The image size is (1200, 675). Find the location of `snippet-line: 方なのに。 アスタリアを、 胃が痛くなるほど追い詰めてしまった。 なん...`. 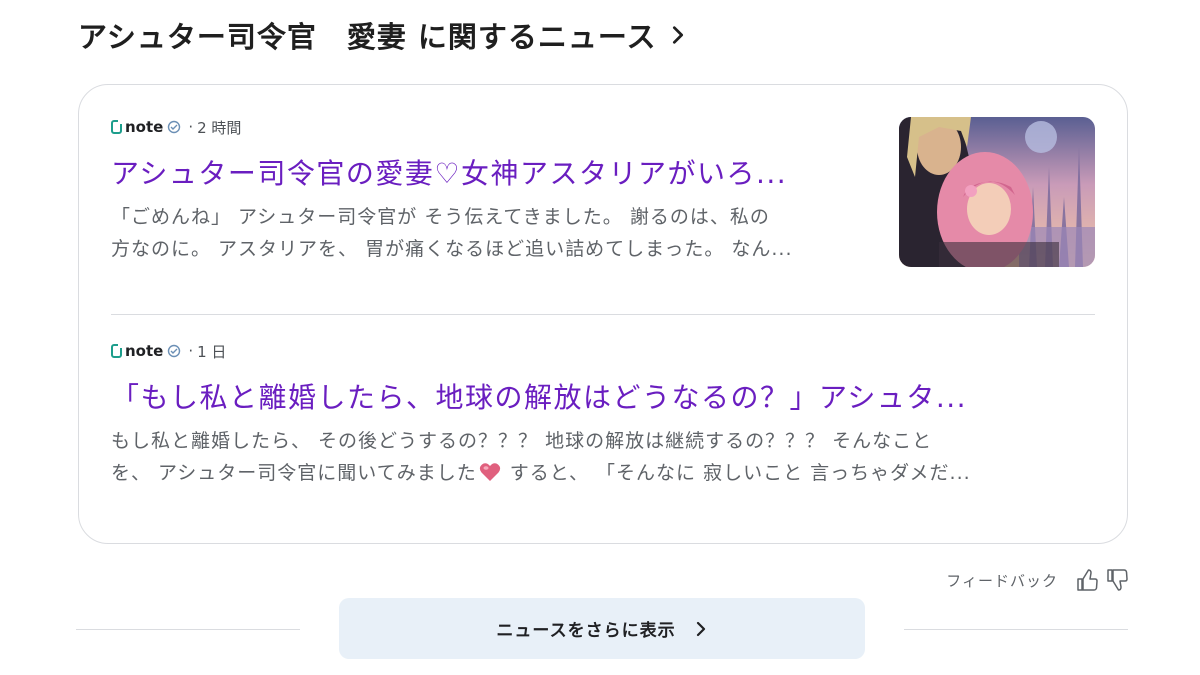

snippet-line: 方なのに。 アスタリアを、 胃が痛くなるほど追い詰めてしまった。 なん... is located at coordinates (452, 249).